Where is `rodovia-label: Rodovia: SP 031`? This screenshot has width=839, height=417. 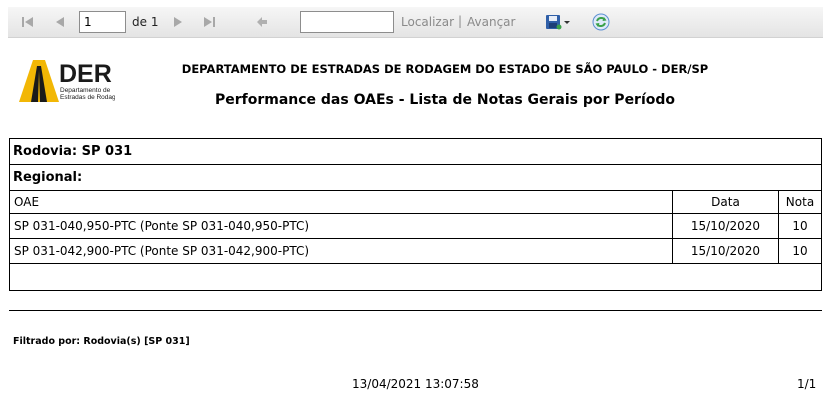
rodovia-label: Rodovia: SP 031 is located at coordinates (73, 151).